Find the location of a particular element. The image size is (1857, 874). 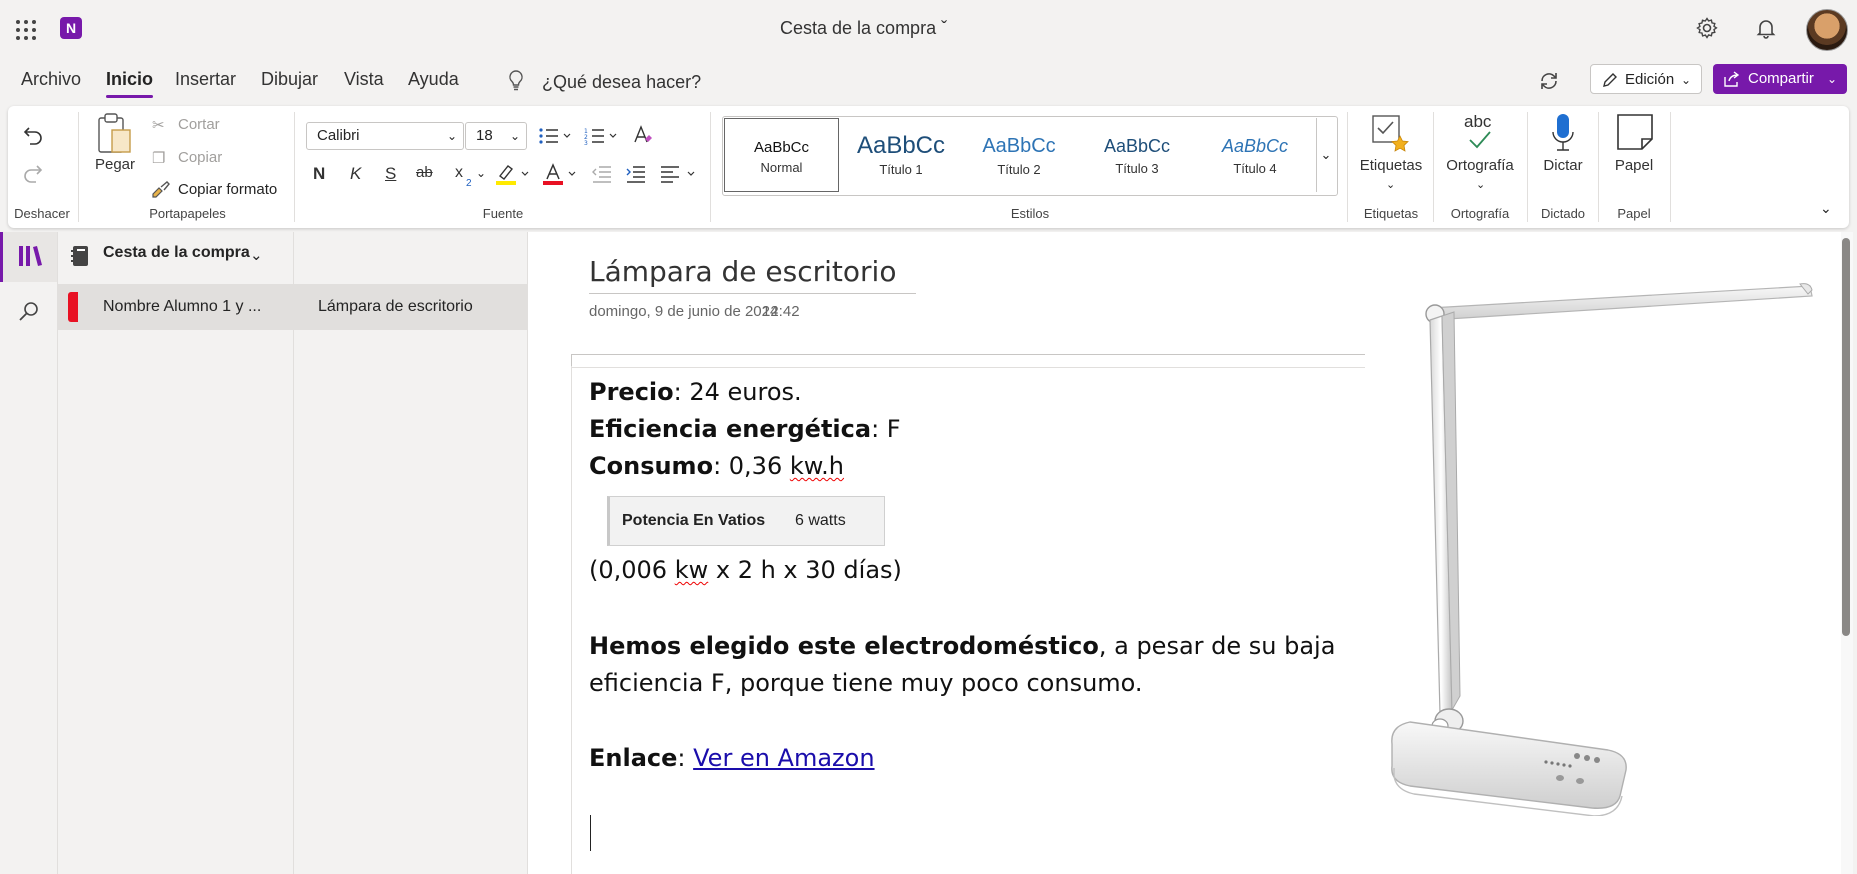

format-painter-button: Copiar formato is located at coordinates (227, 189).